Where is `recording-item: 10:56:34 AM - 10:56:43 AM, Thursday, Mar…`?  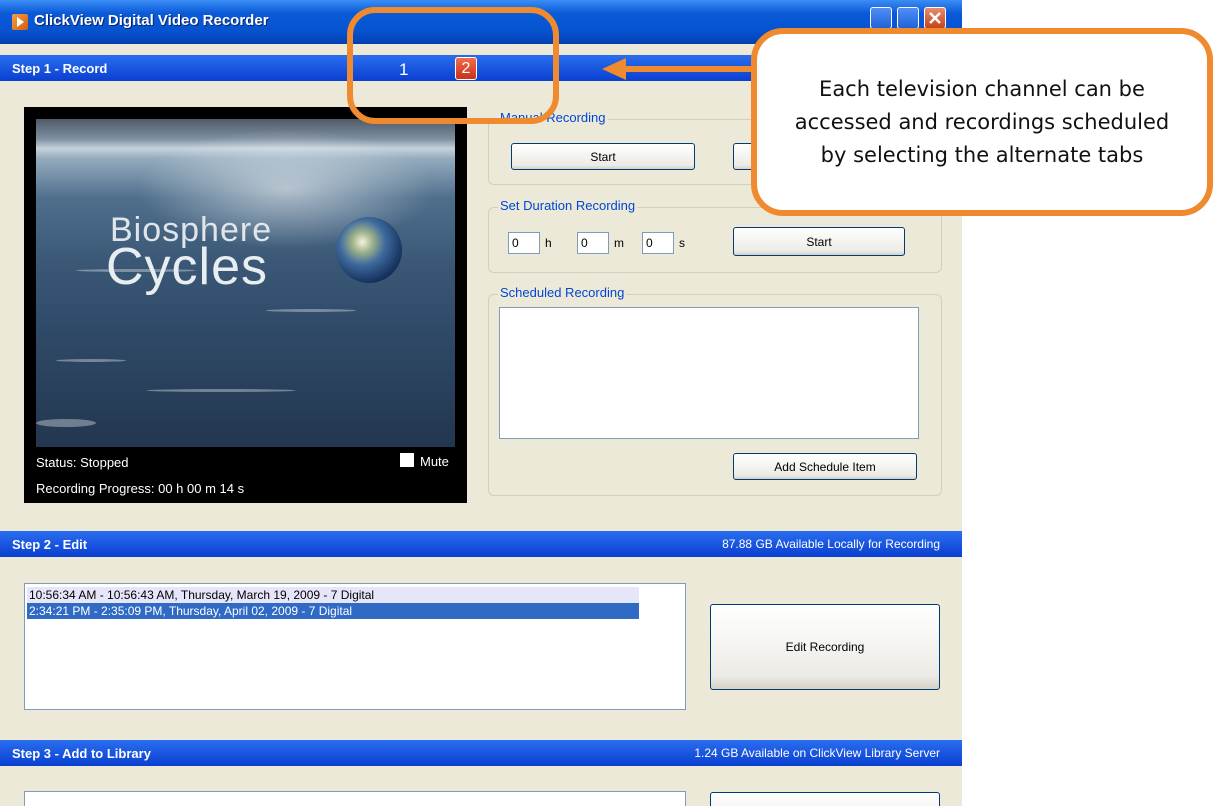 recording-item: 10:56:34 AM - 10:56:43 AM, Thursday, Mar… is located at coordinates (333, 595).